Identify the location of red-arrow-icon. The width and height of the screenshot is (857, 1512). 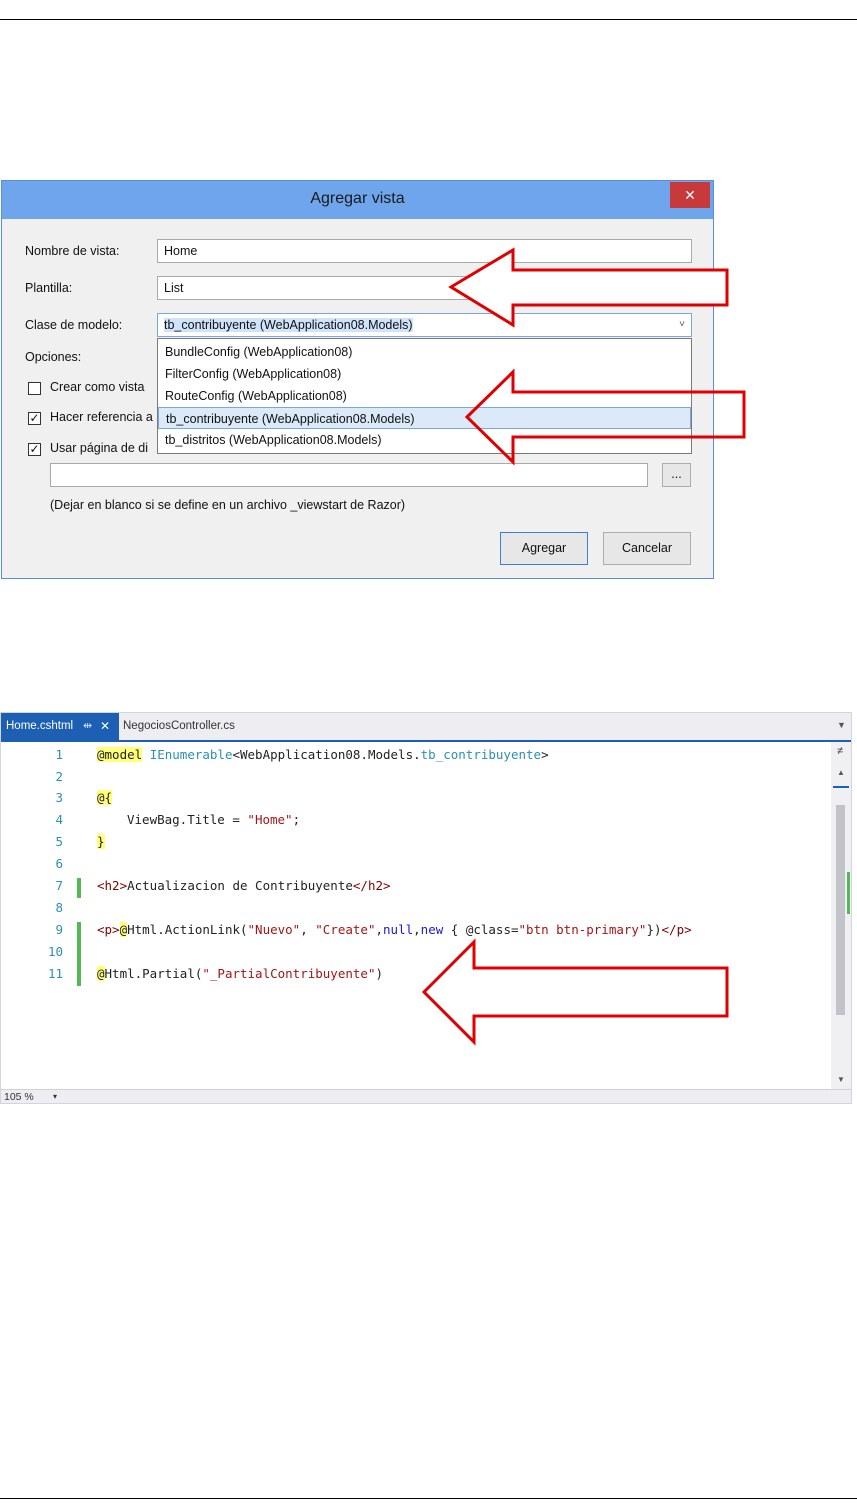
(575, 992).